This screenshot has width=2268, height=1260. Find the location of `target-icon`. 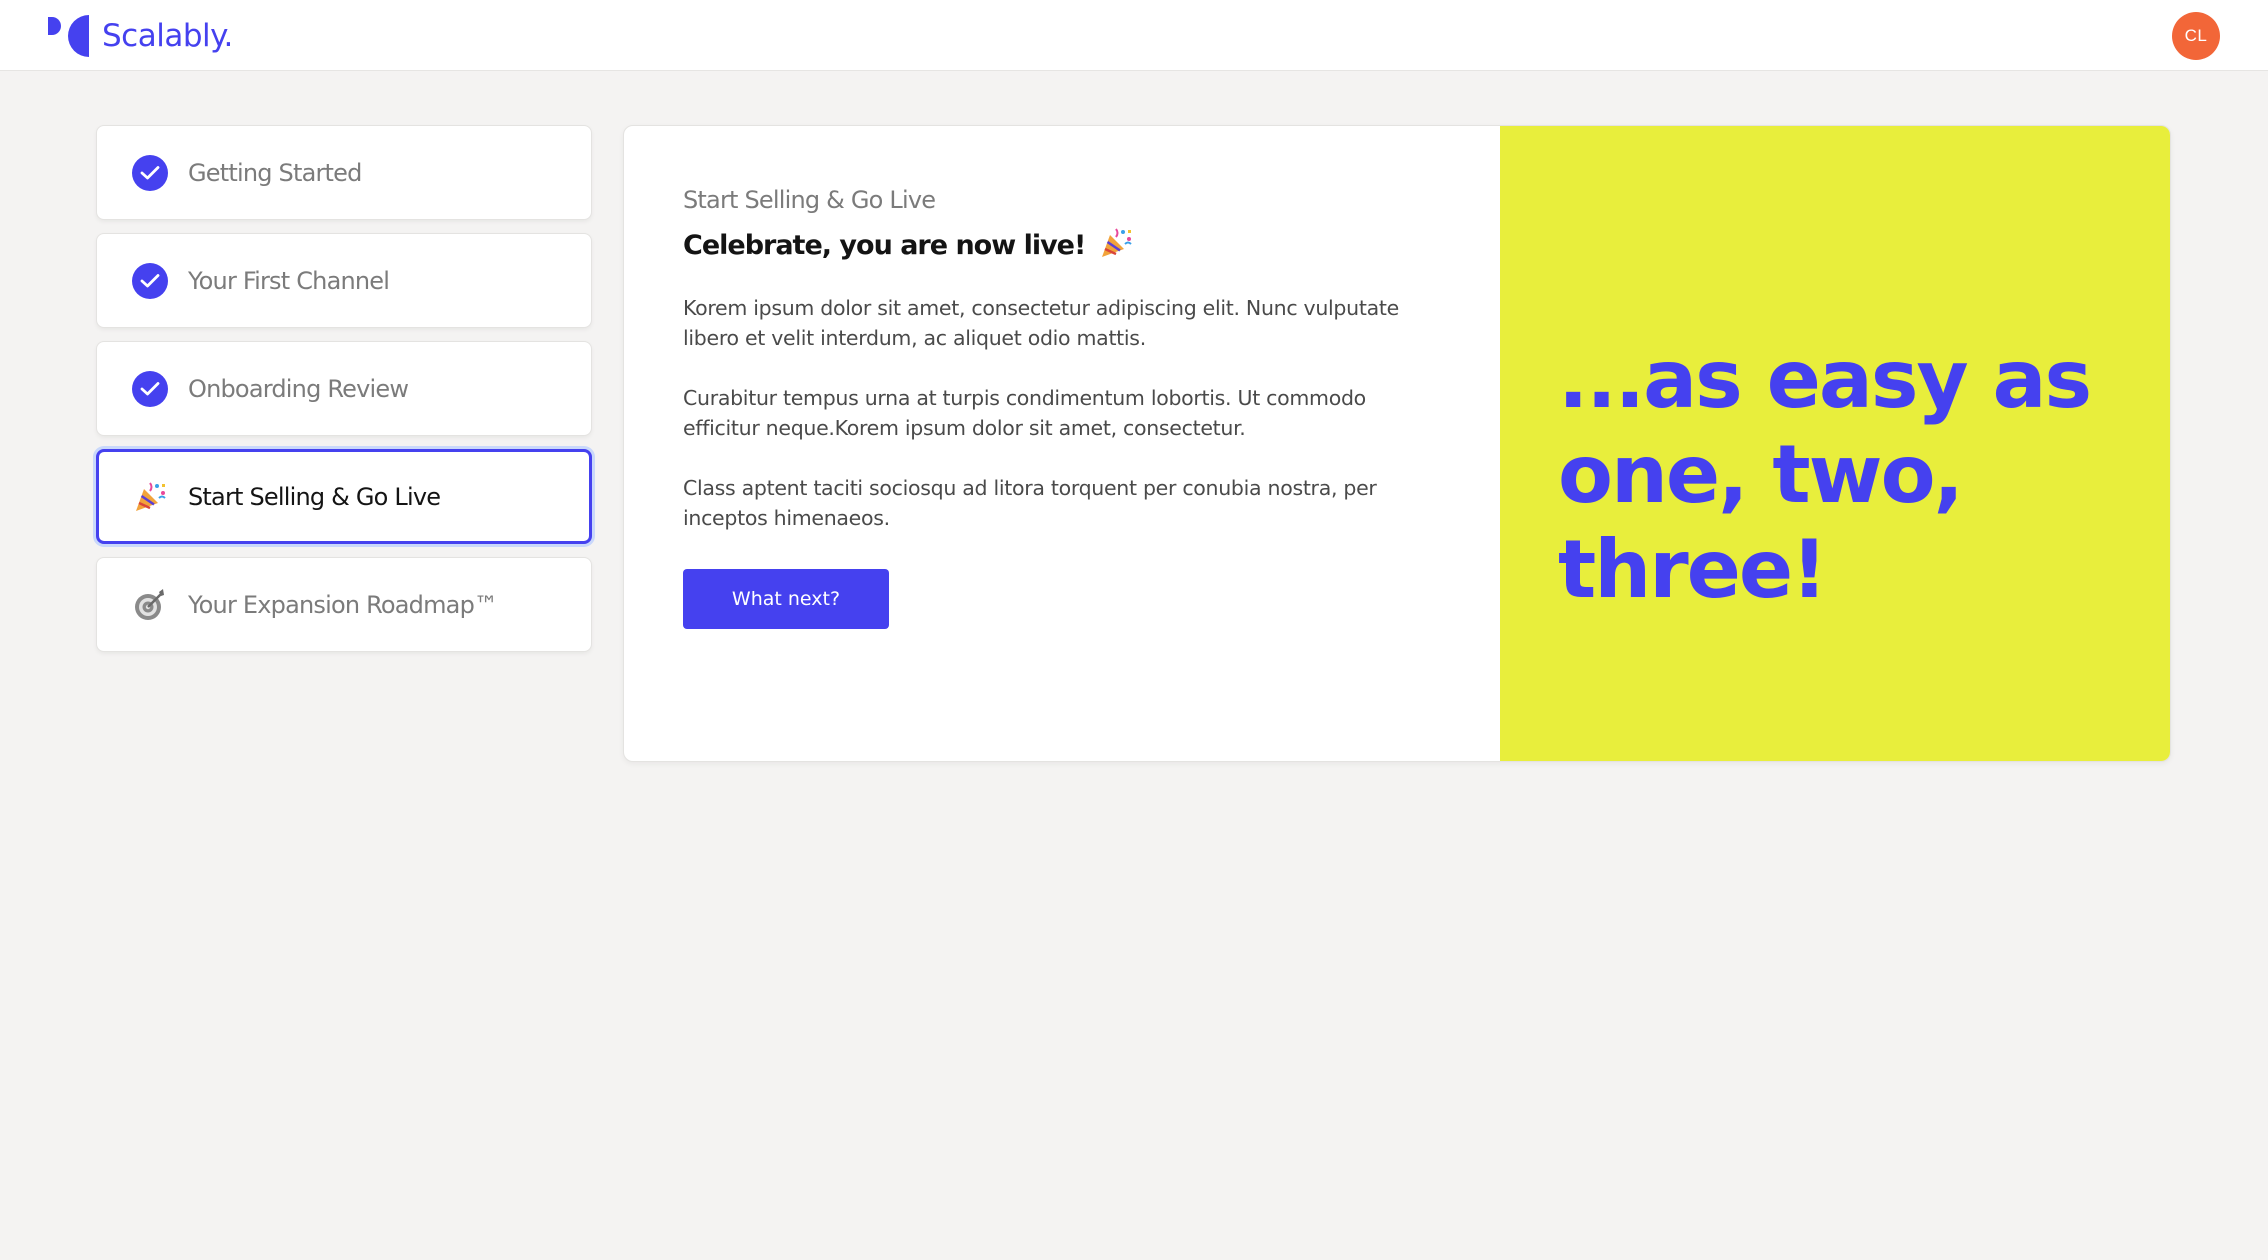

target-icon is located at coordinates (150, 605).